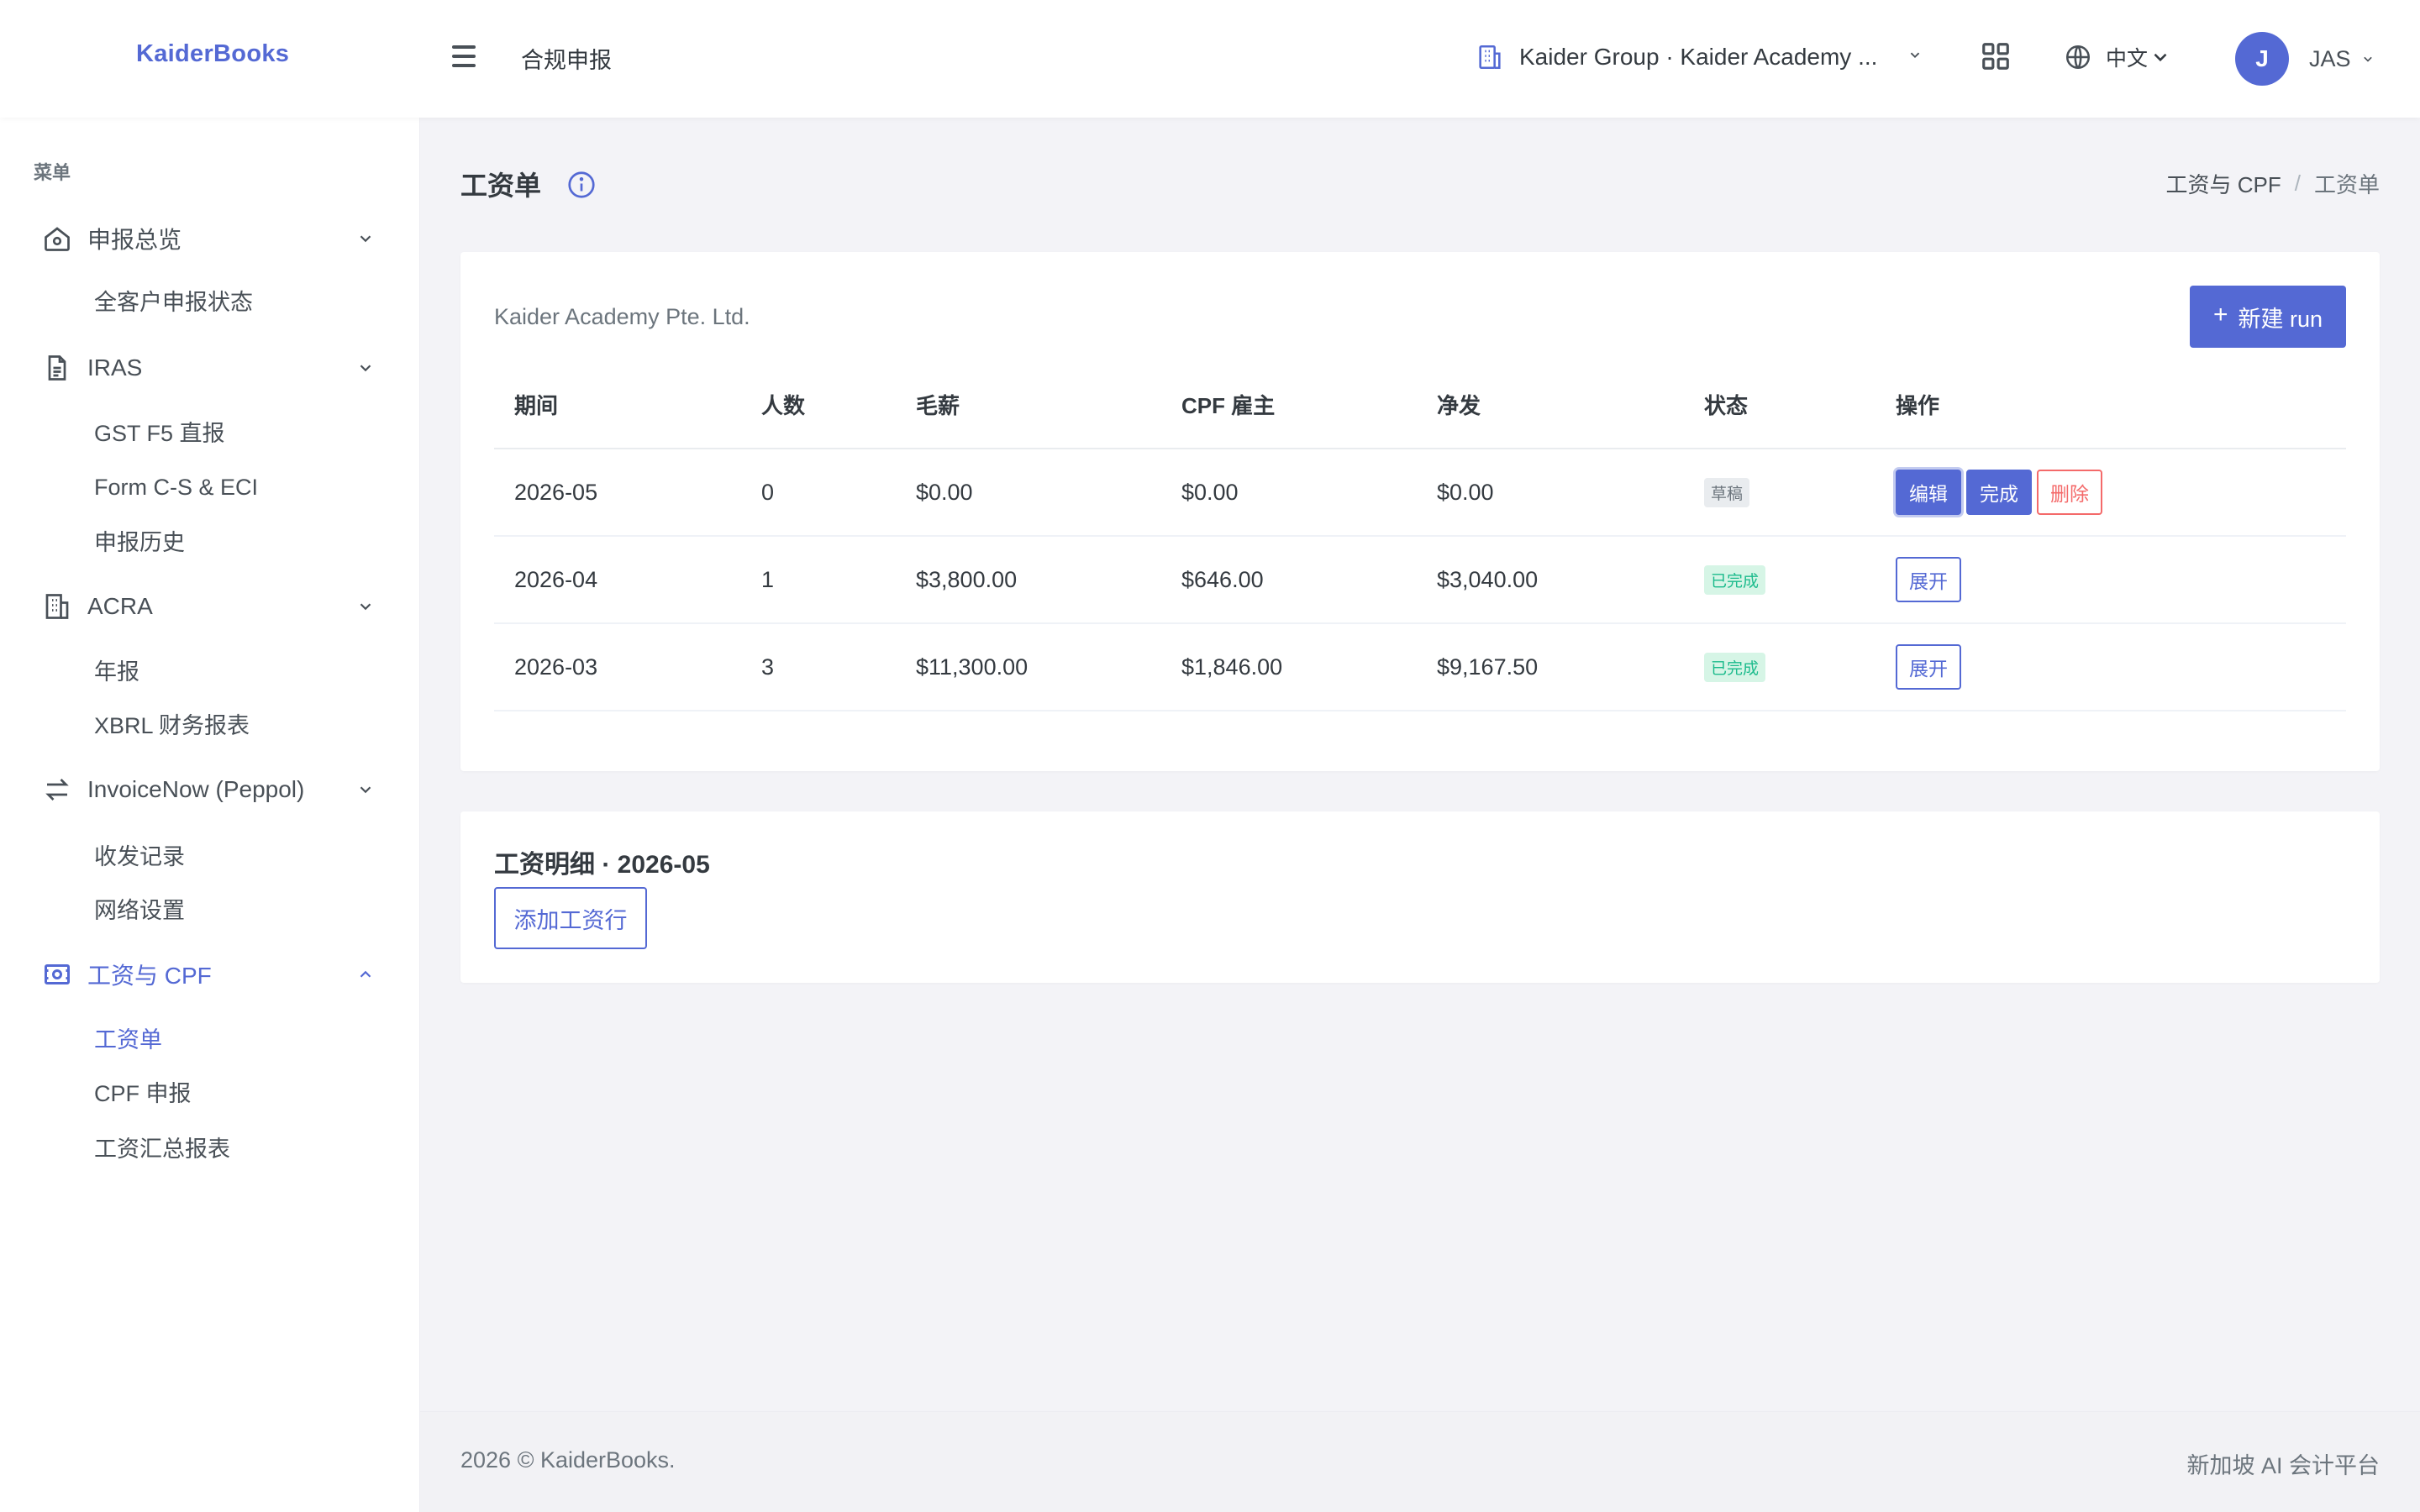  I want to click on sidebar-group-acra: ACRA, so click(210, 606).